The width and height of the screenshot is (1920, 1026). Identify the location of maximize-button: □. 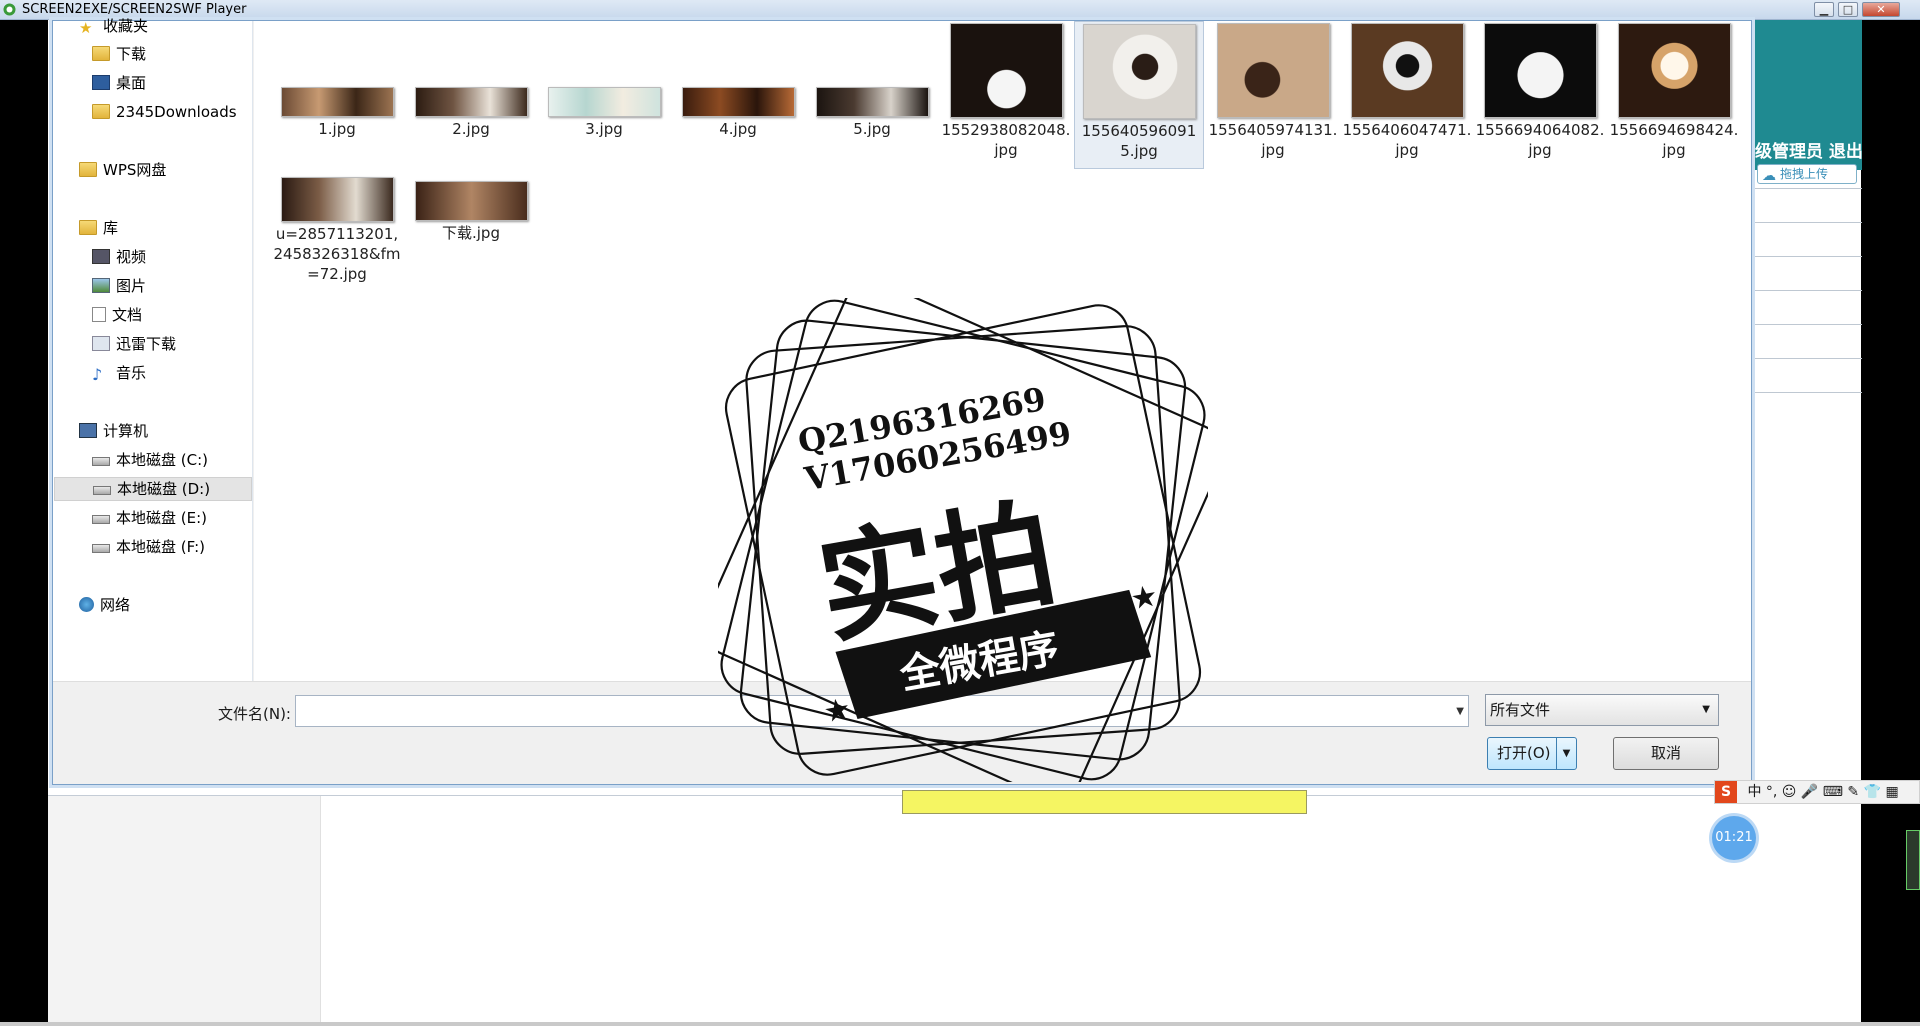
(1848, 9).